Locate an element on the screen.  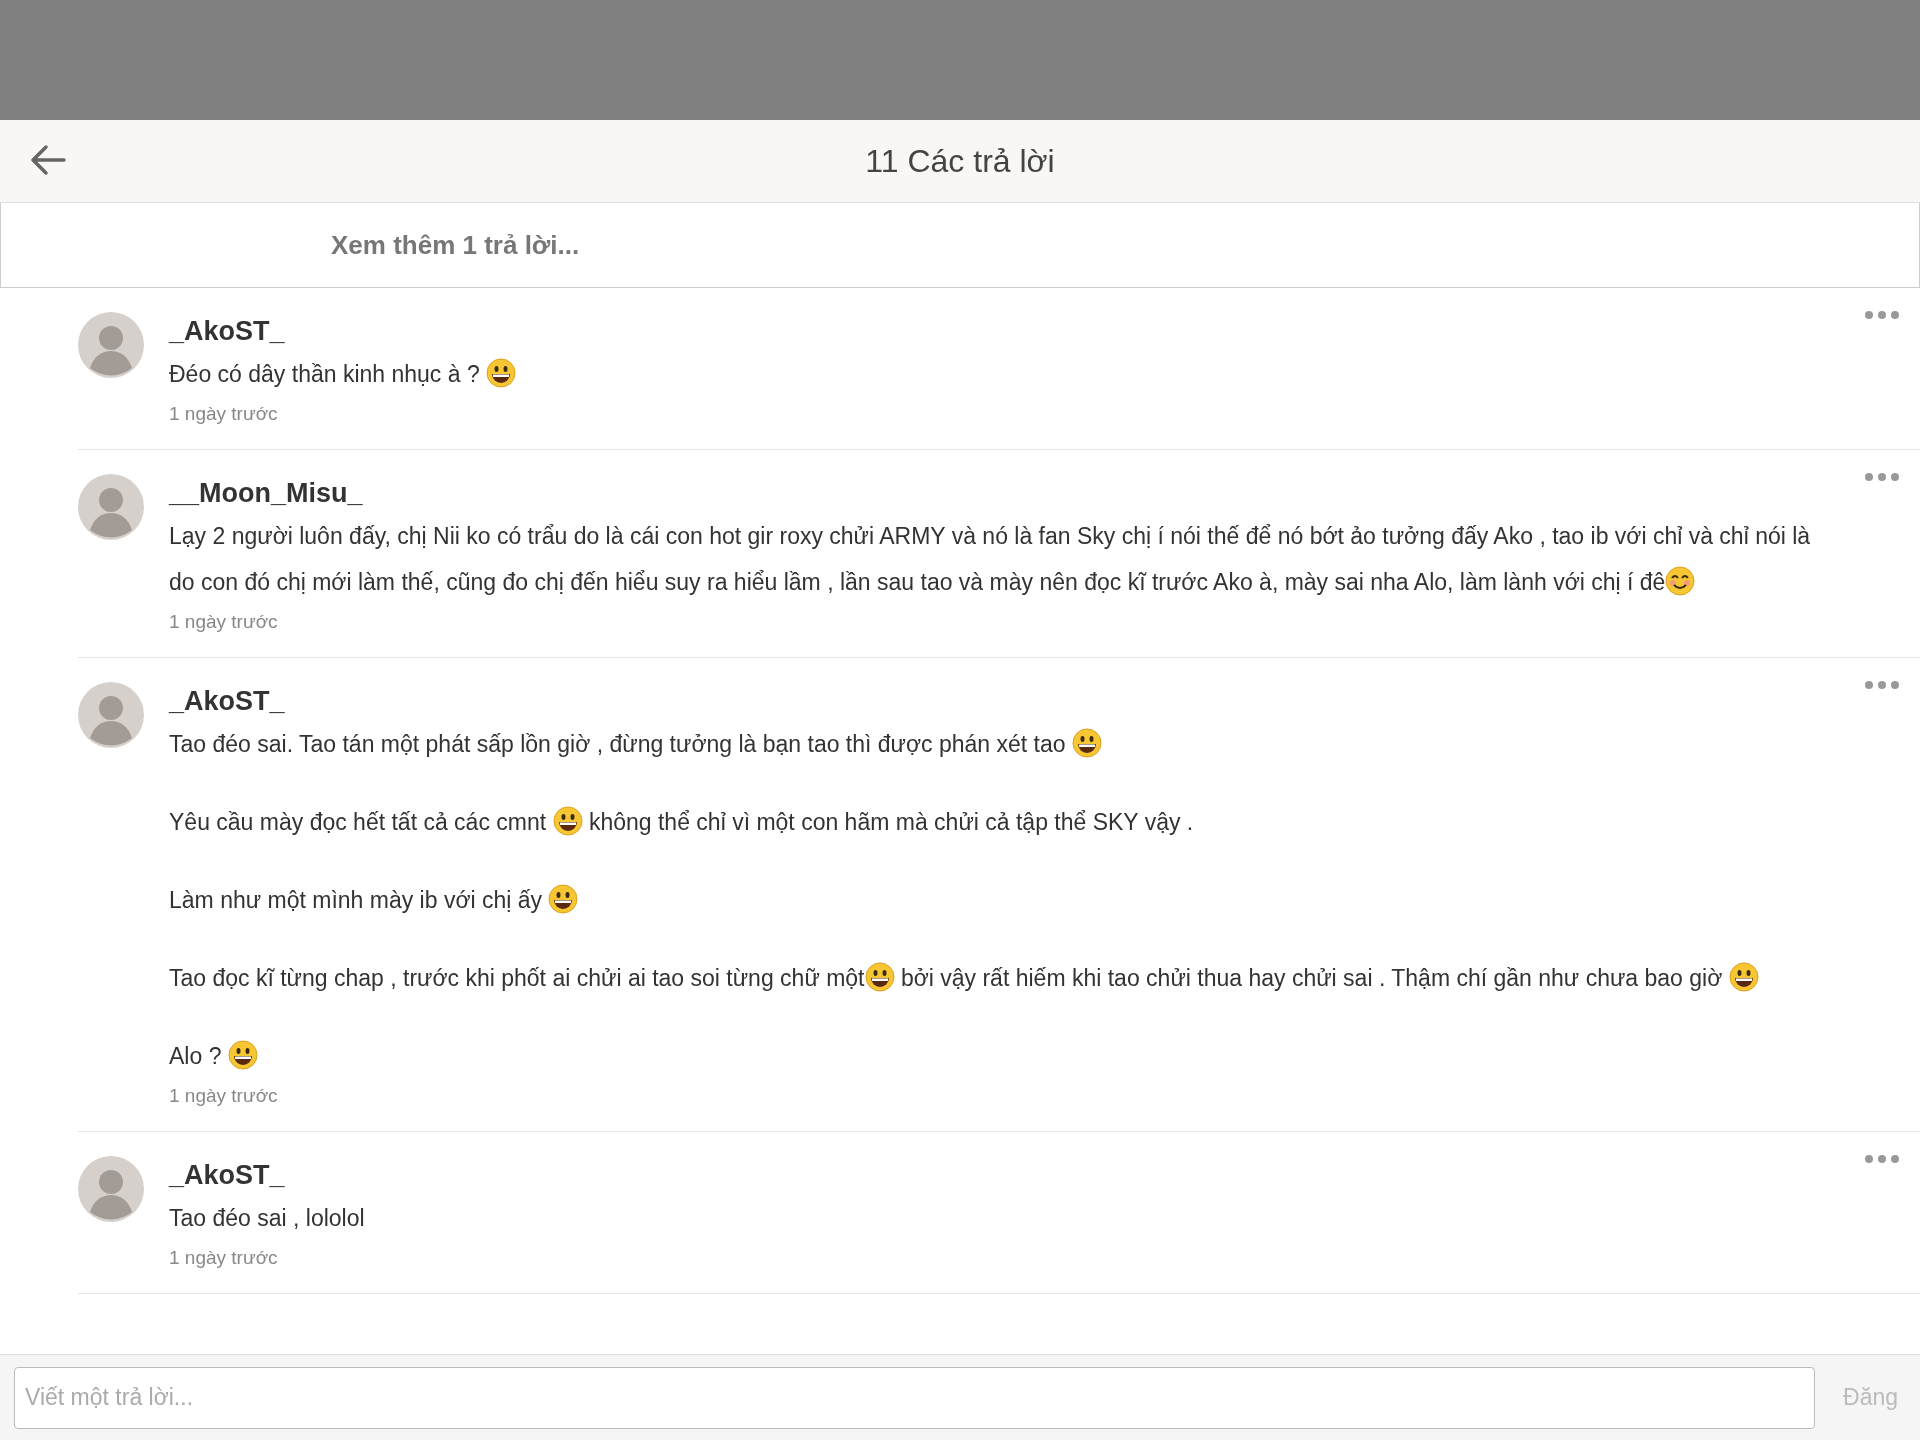
comment-text: Tao đéo sai , lololol is located at coordinates (267, 1218).